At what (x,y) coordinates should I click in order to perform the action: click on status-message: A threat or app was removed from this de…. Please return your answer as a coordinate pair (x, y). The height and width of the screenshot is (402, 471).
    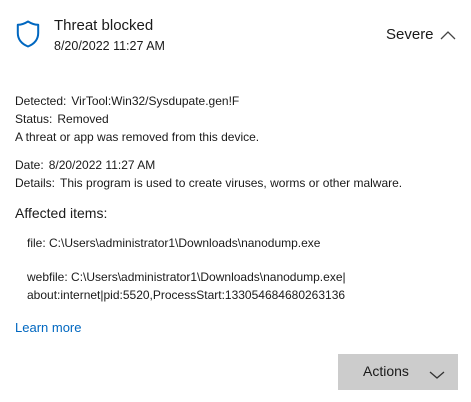
    Looking at the image, I should click on (137, 137).